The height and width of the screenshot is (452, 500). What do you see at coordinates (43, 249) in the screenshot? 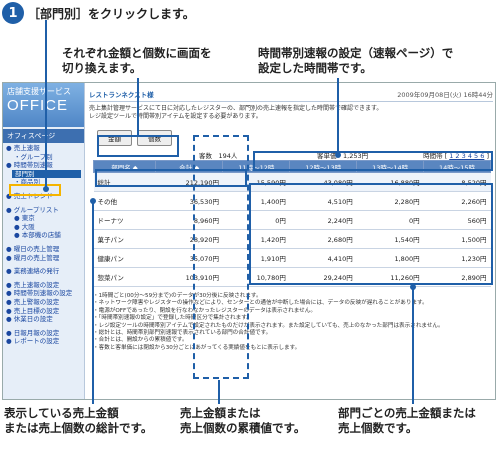
I see `sidebar-item: ● 曜日の売上管理` at bounding box center [43, 249].